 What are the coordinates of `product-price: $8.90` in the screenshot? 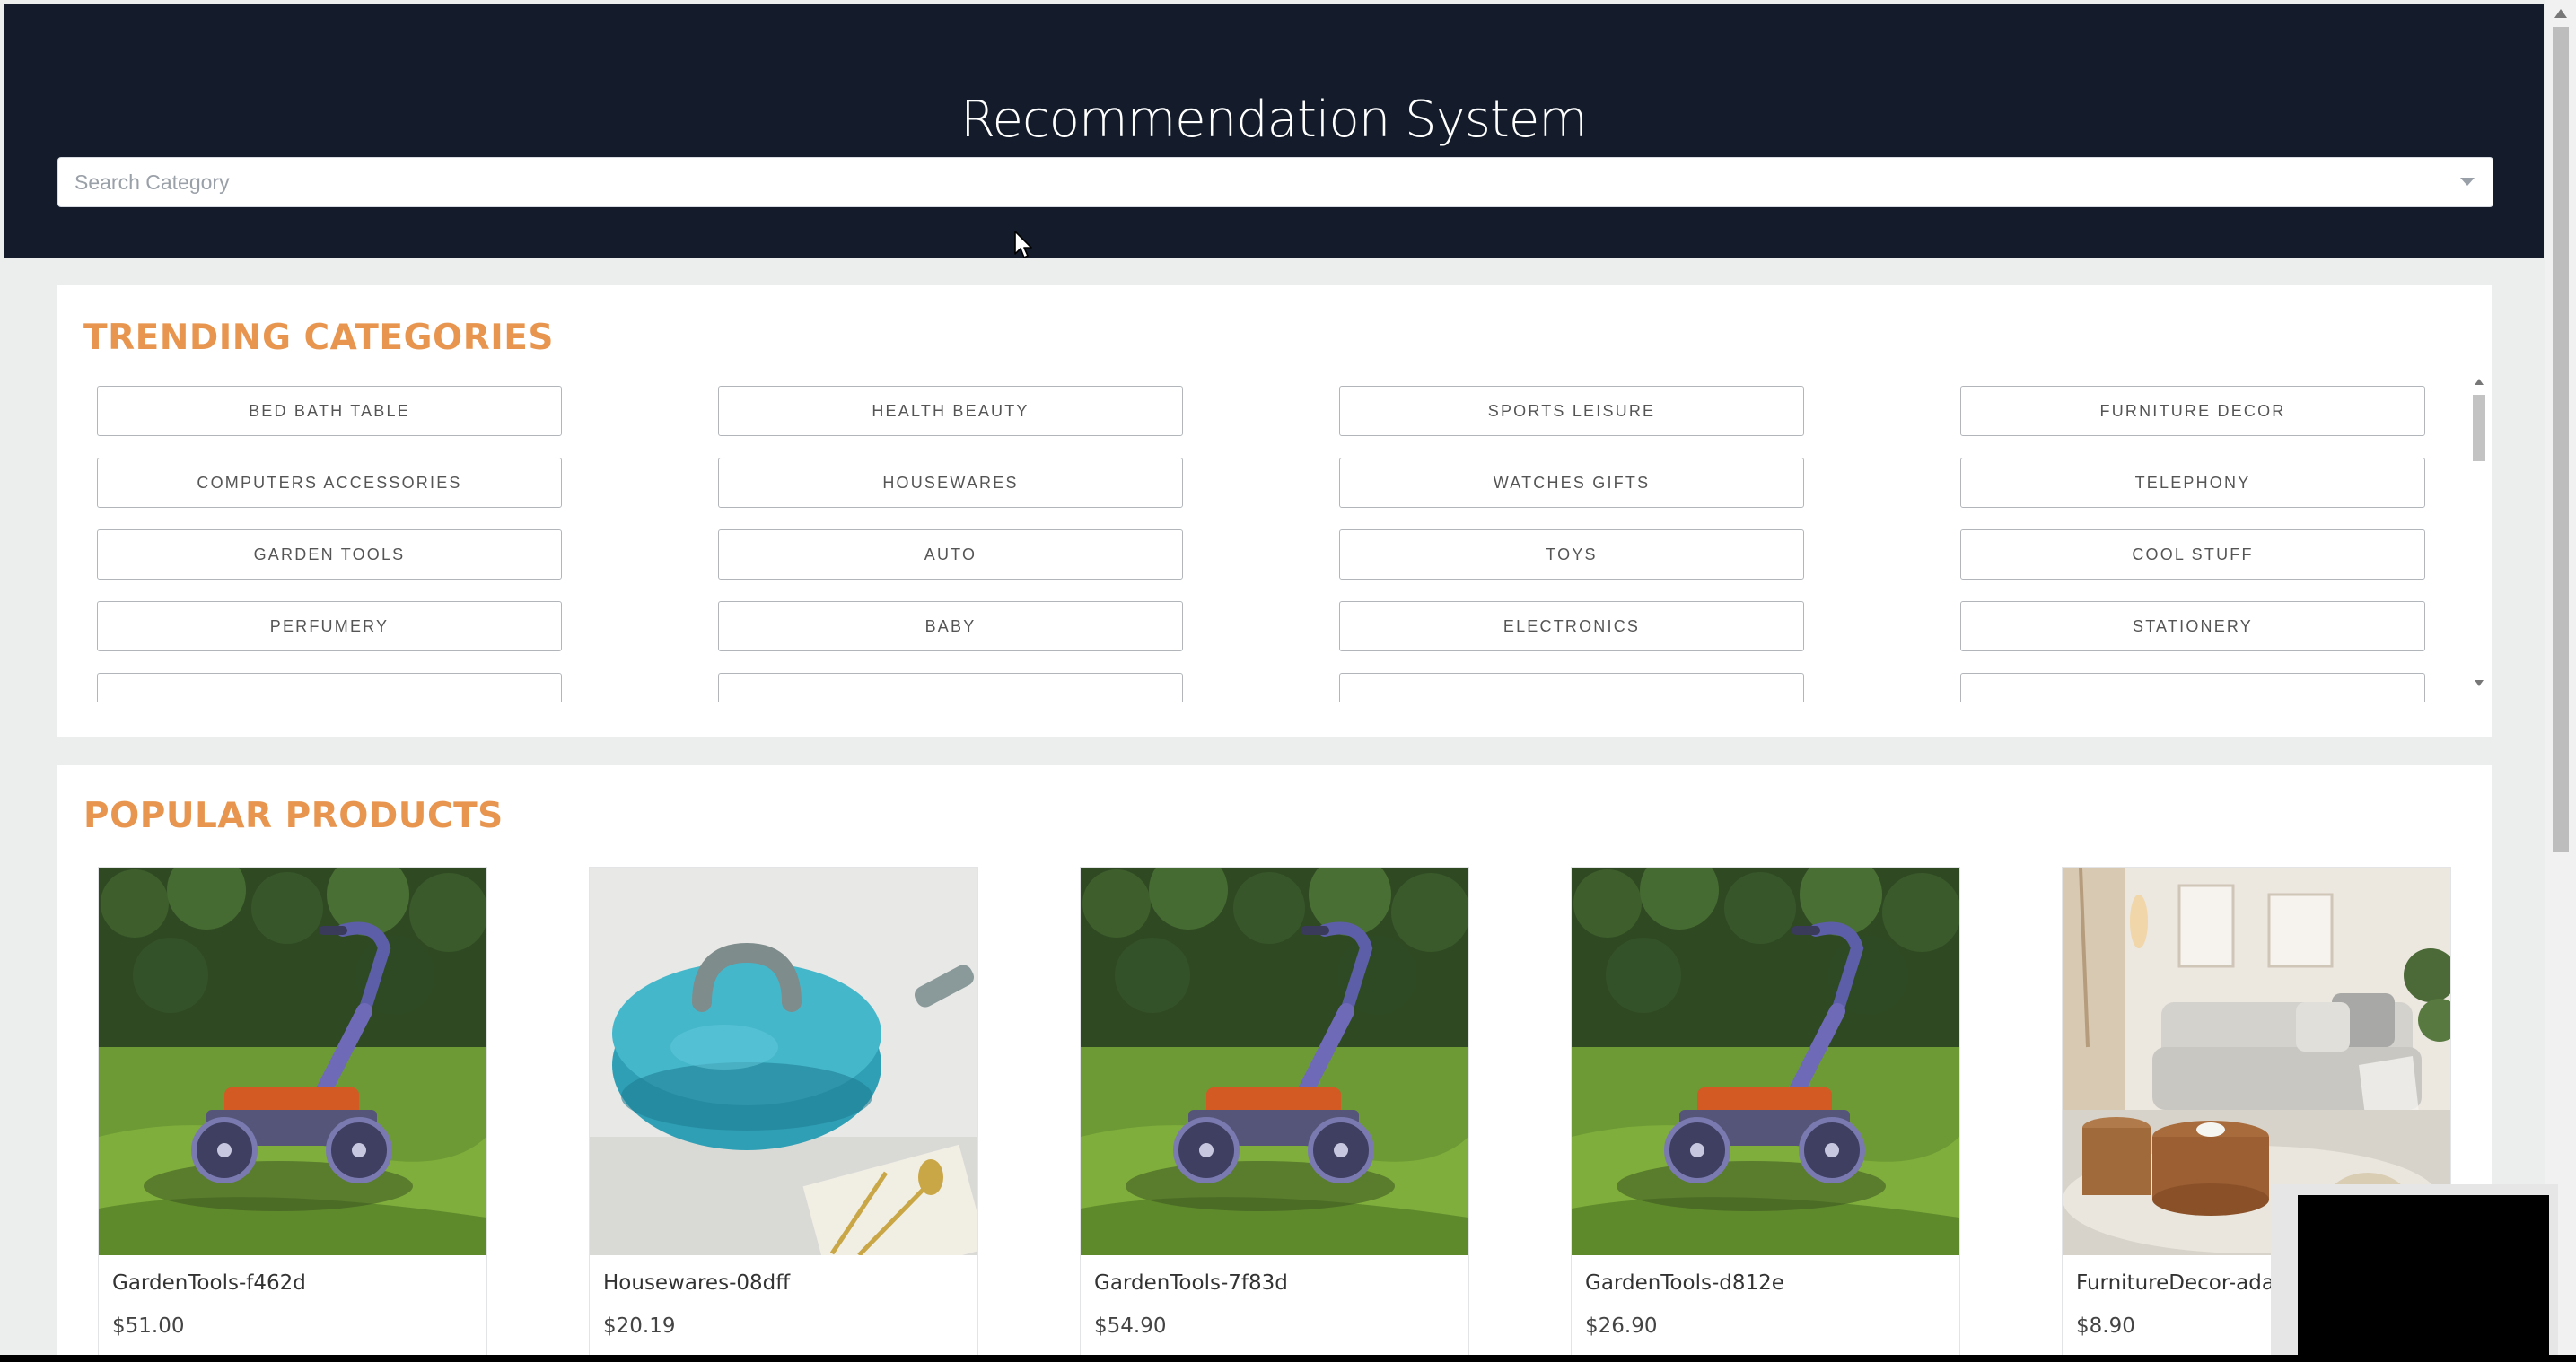 It's located at (2105, 1326).